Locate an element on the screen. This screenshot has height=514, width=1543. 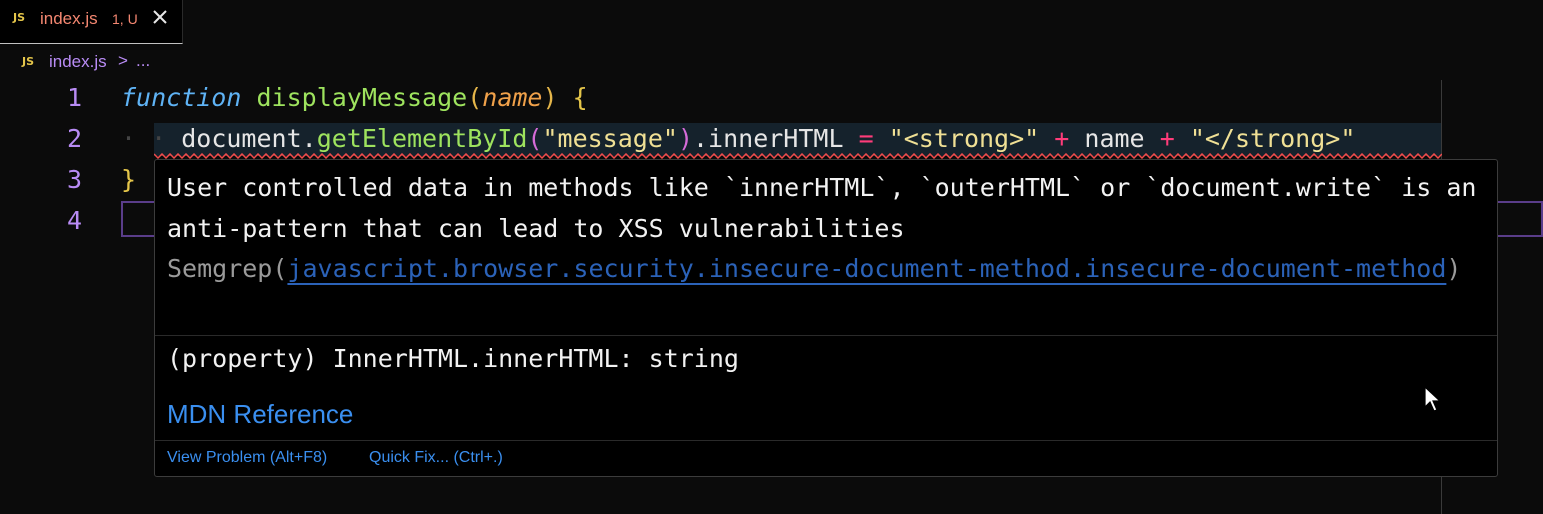
open-brace: { is located at coordinates (580, 97).